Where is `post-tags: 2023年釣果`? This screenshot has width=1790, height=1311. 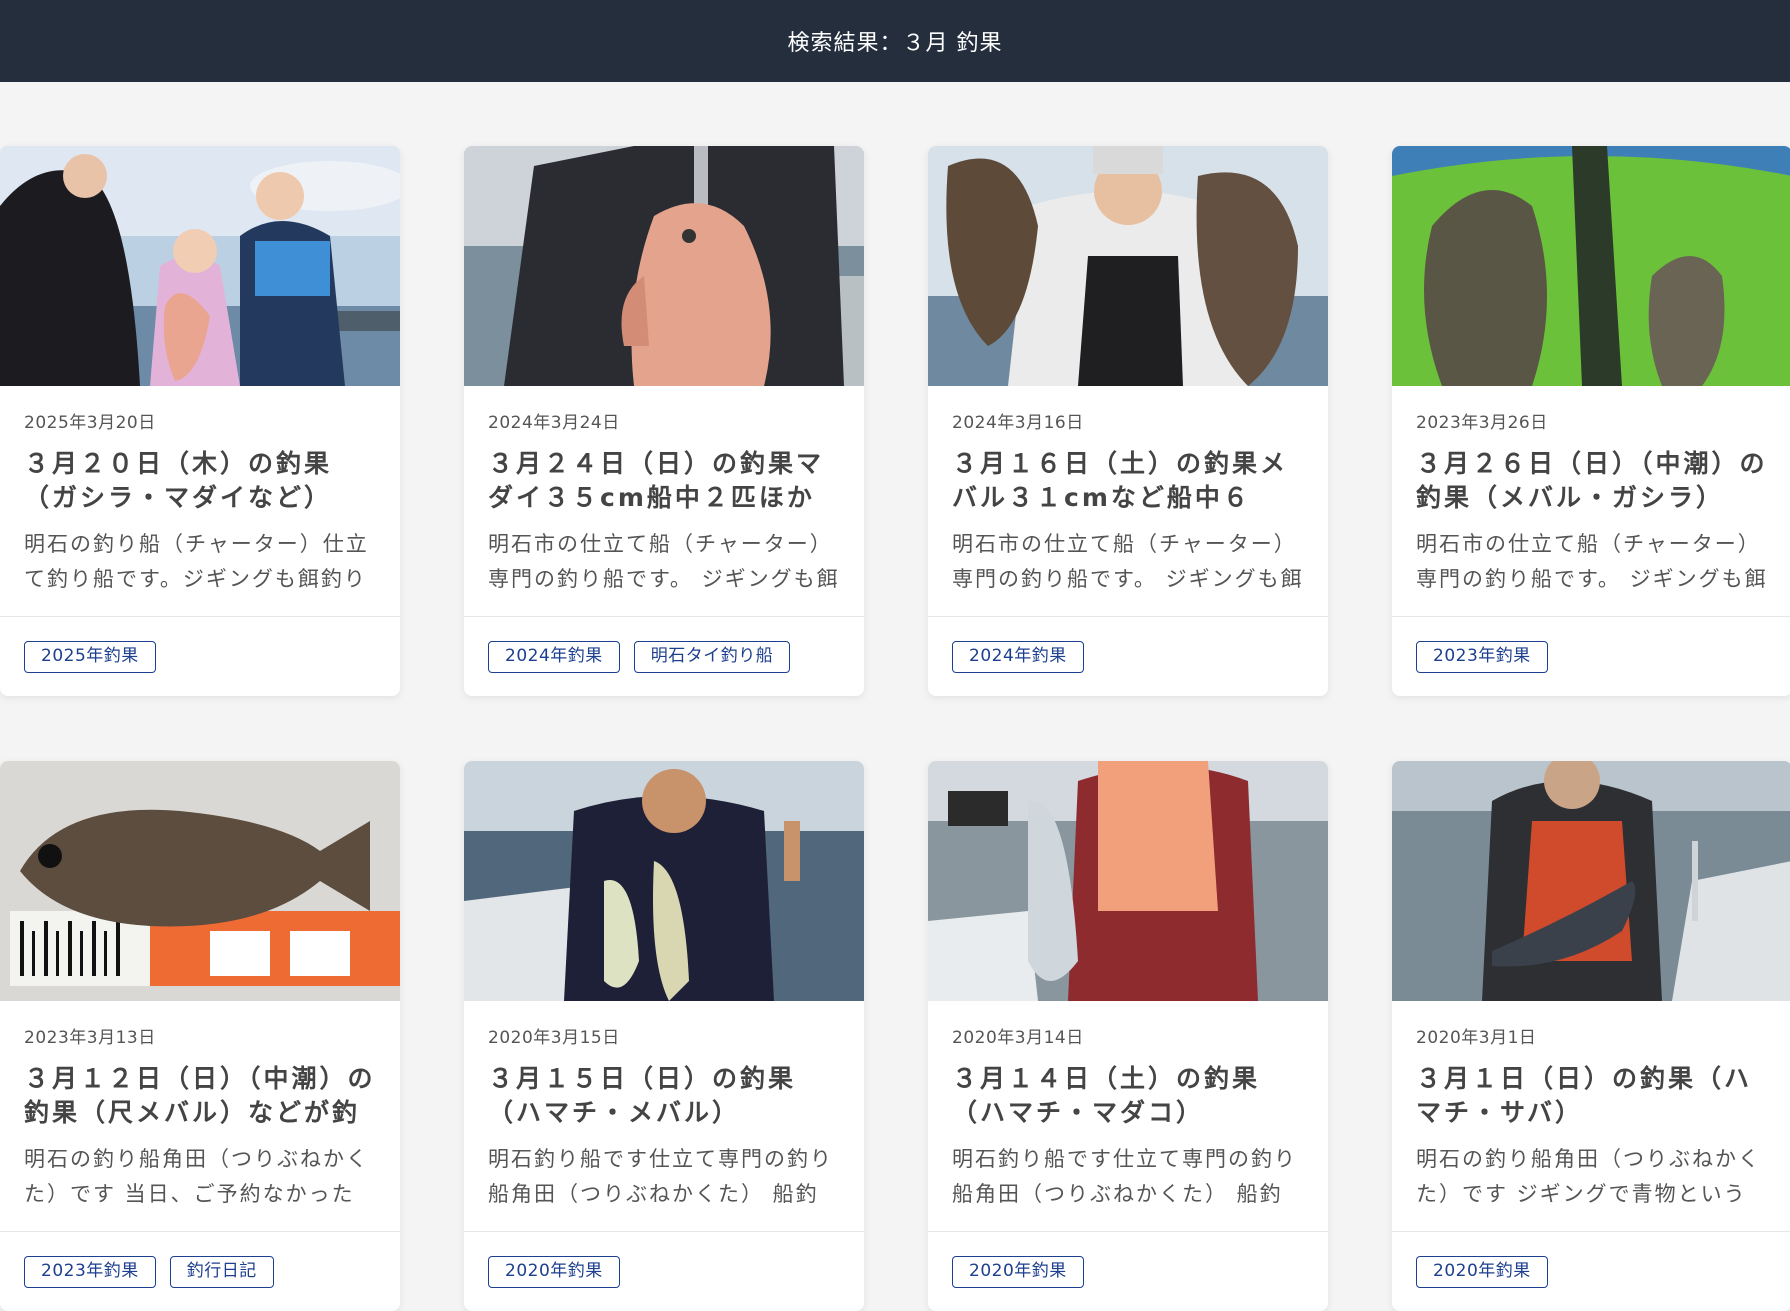 post-tags: 2023年釣果 is located at coordinates (1591, 656).